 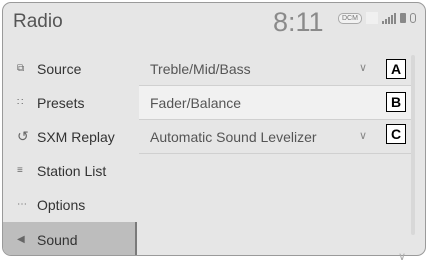 What do you see at coordinates (196, 102) in the screenshot?
I see `list-item-label: Fader/Balance` at bounding box center [196, 102].